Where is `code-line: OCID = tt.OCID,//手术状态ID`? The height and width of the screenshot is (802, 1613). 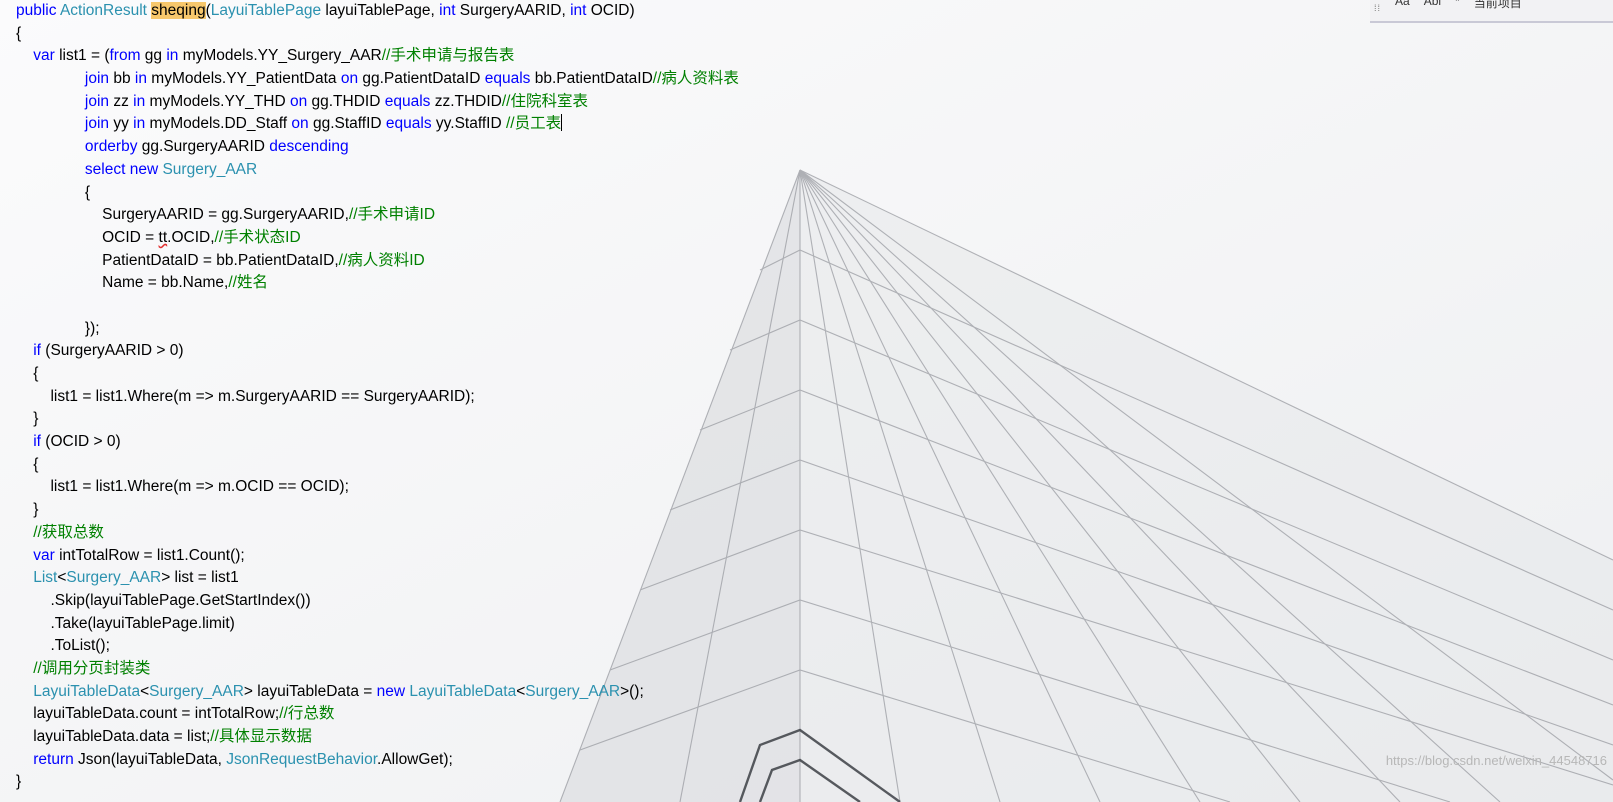
code-line: OCID = tt.OCID,//手术状态ID is located at coordinates (706, 238).